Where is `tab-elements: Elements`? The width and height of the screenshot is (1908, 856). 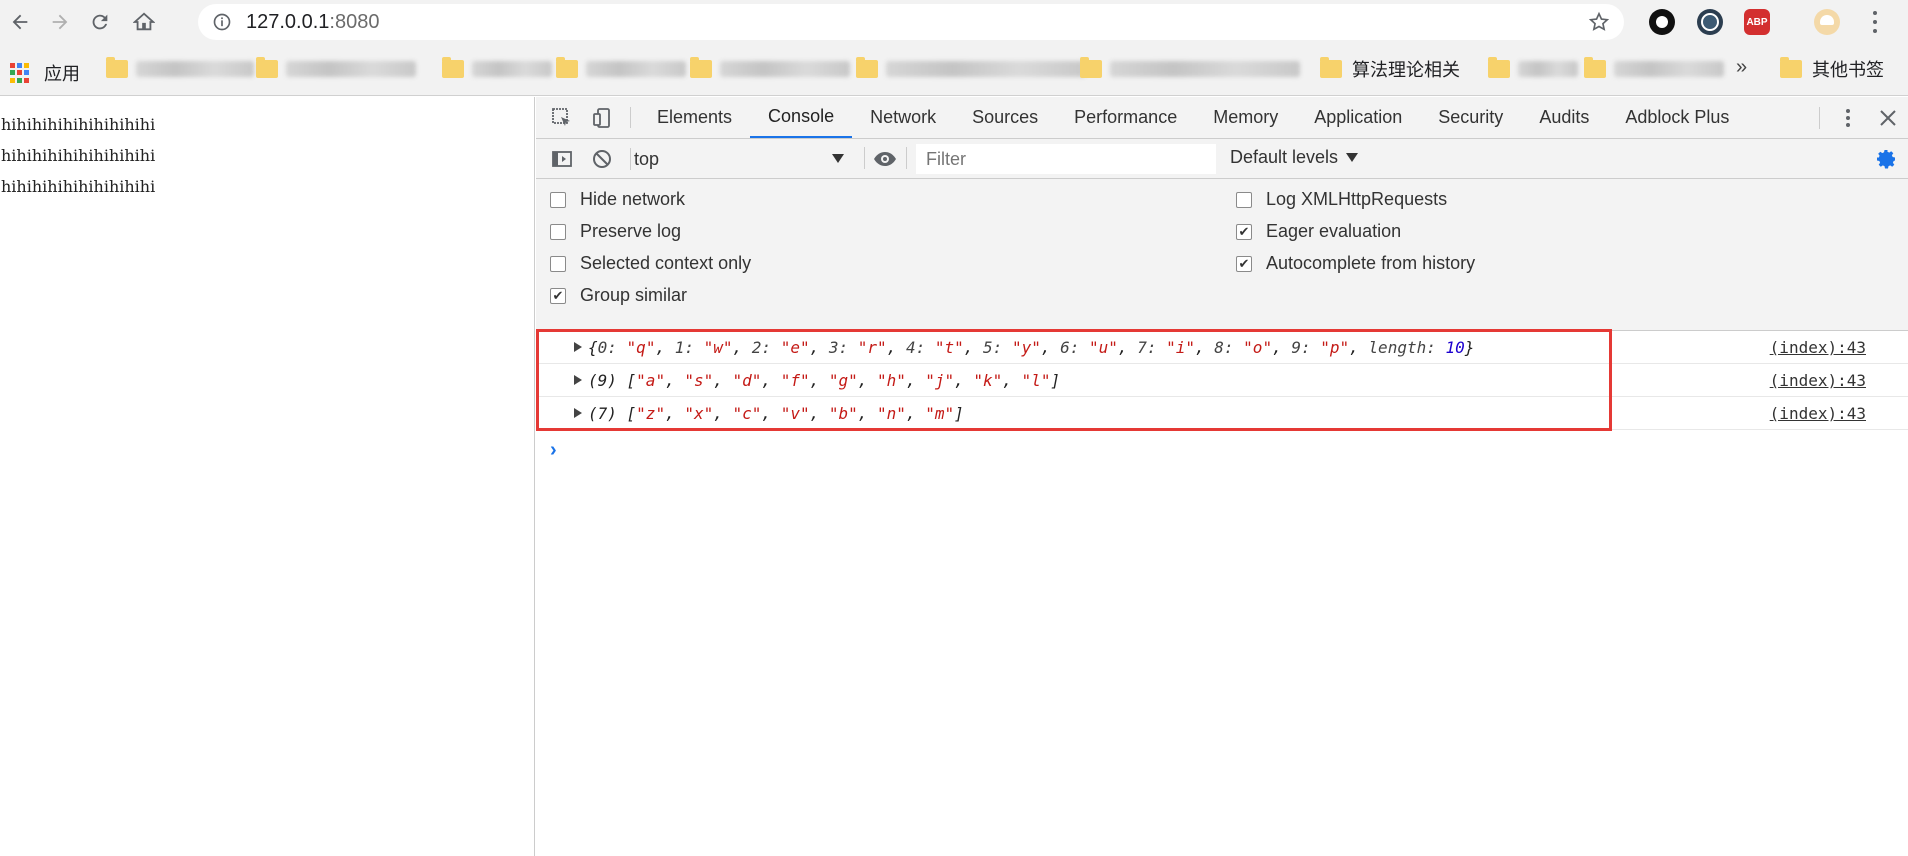 tab-elements: Elements is located at coordinates (694, 117).